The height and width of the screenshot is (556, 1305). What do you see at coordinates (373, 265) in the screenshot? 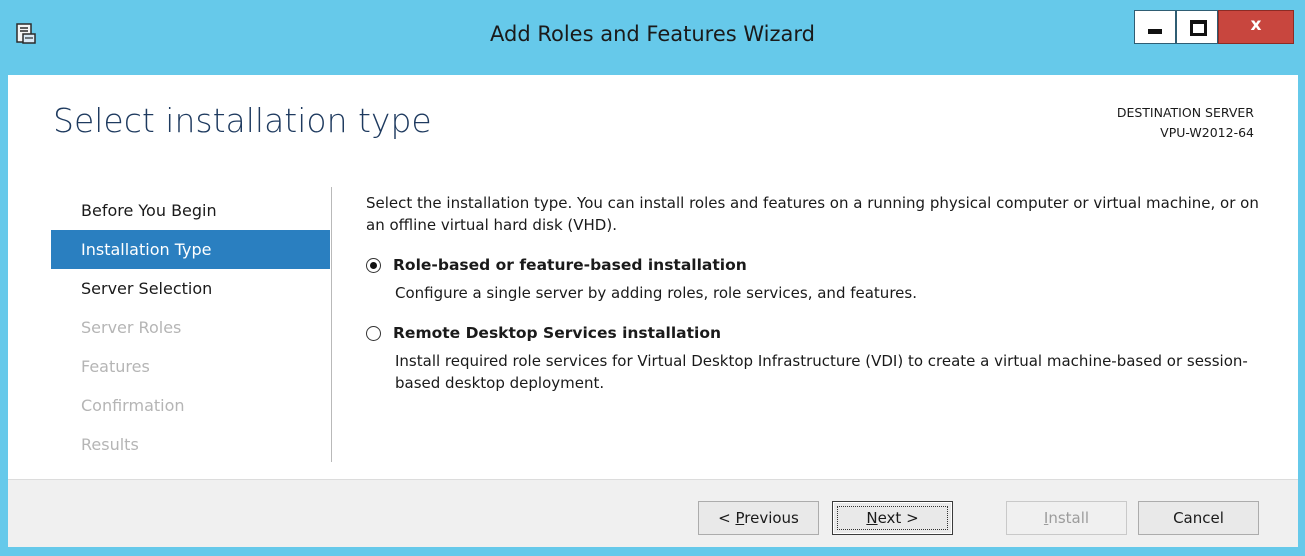
I see `role-based-radio` at bounding box center [373, 265].